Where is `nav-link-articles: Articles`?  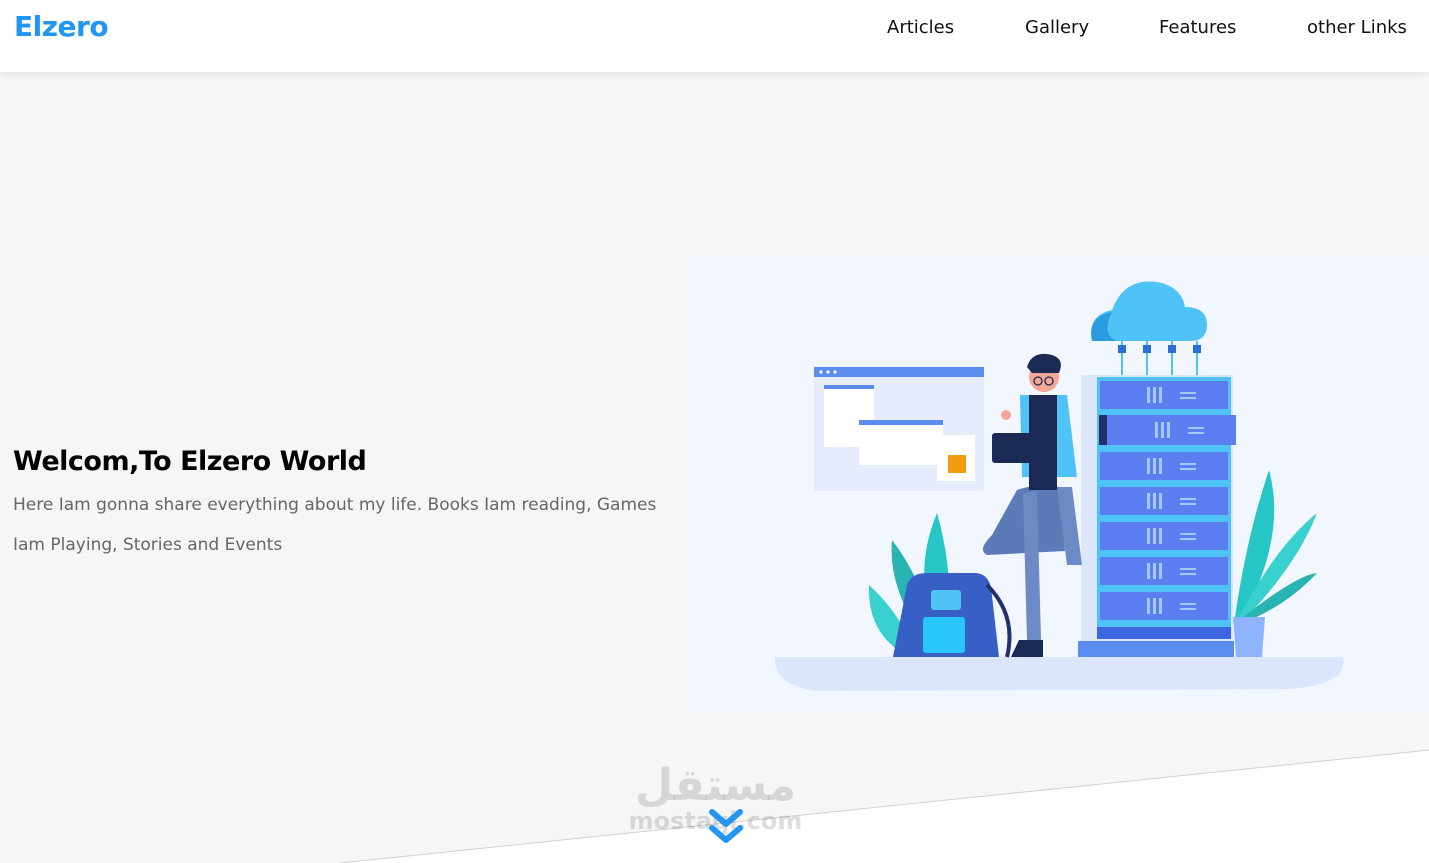 nav-link-articles: Articles is located at coordinates (920, 27).